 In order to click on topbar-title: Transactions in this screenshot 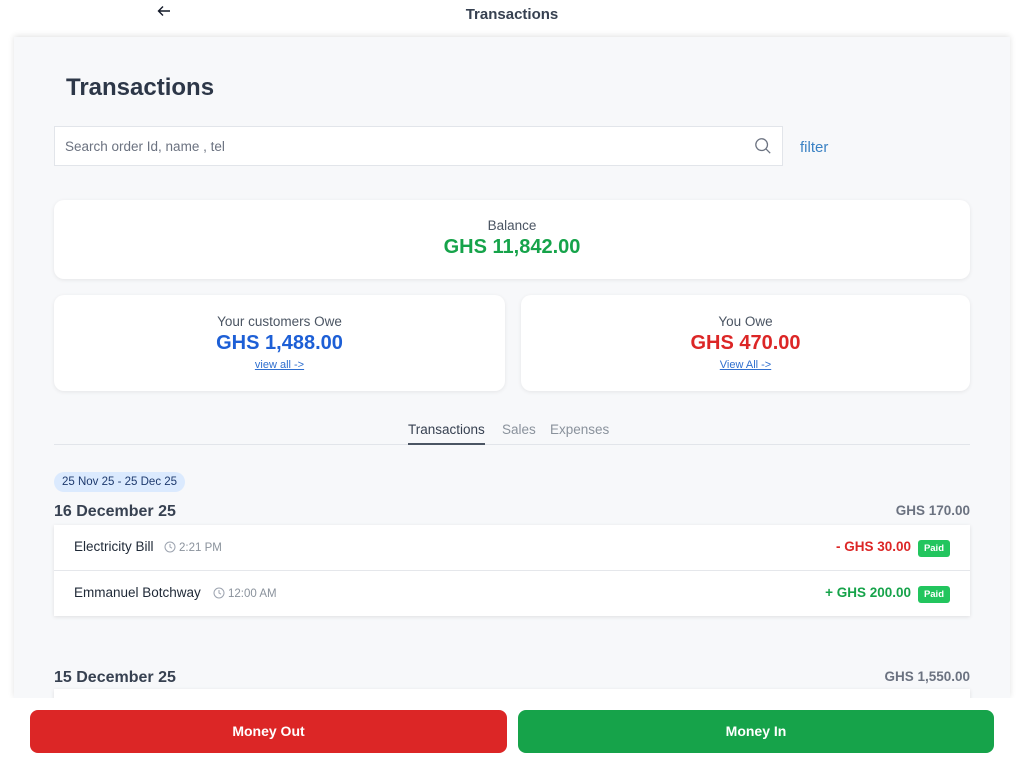, I will do `click(512, 14)`.